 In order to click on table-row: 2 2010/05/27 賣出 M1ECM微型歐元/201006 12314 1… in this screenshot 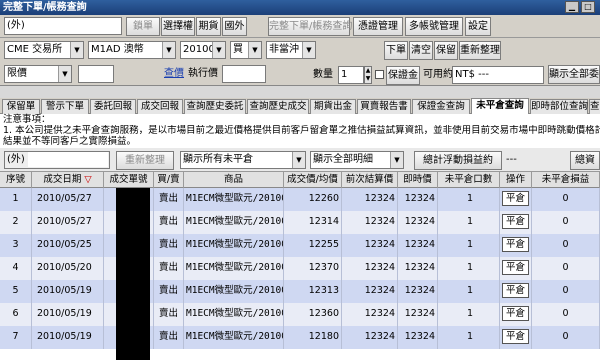, I will do `click(300, 222)`.